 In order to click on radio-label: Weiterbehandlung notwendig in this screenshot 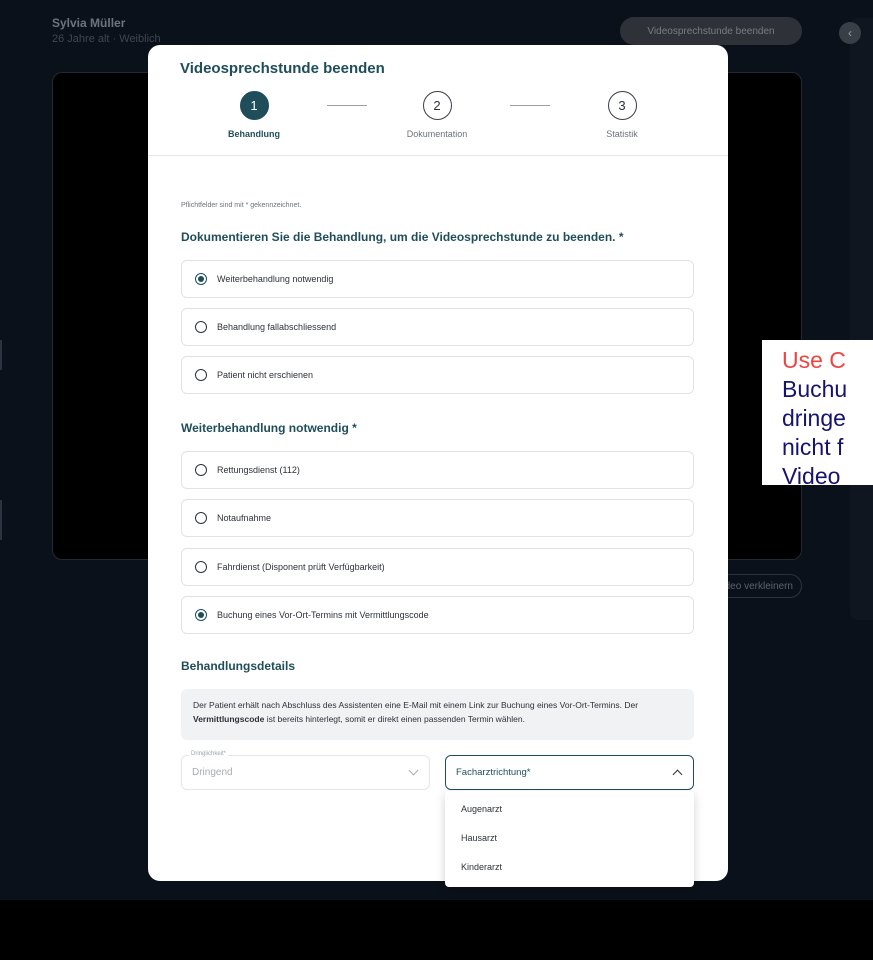, I will do `click(275, 279)`.